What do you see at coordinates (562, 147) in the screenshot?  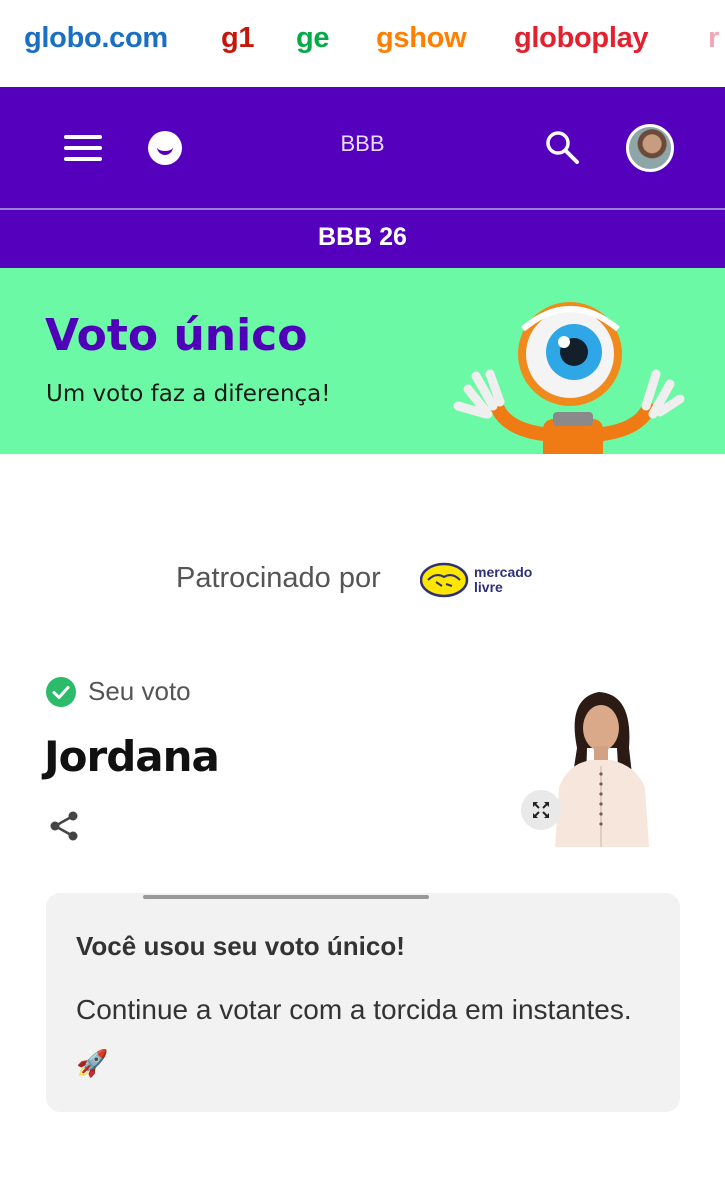 I see `search-icon` at bounding box center [562, 147].